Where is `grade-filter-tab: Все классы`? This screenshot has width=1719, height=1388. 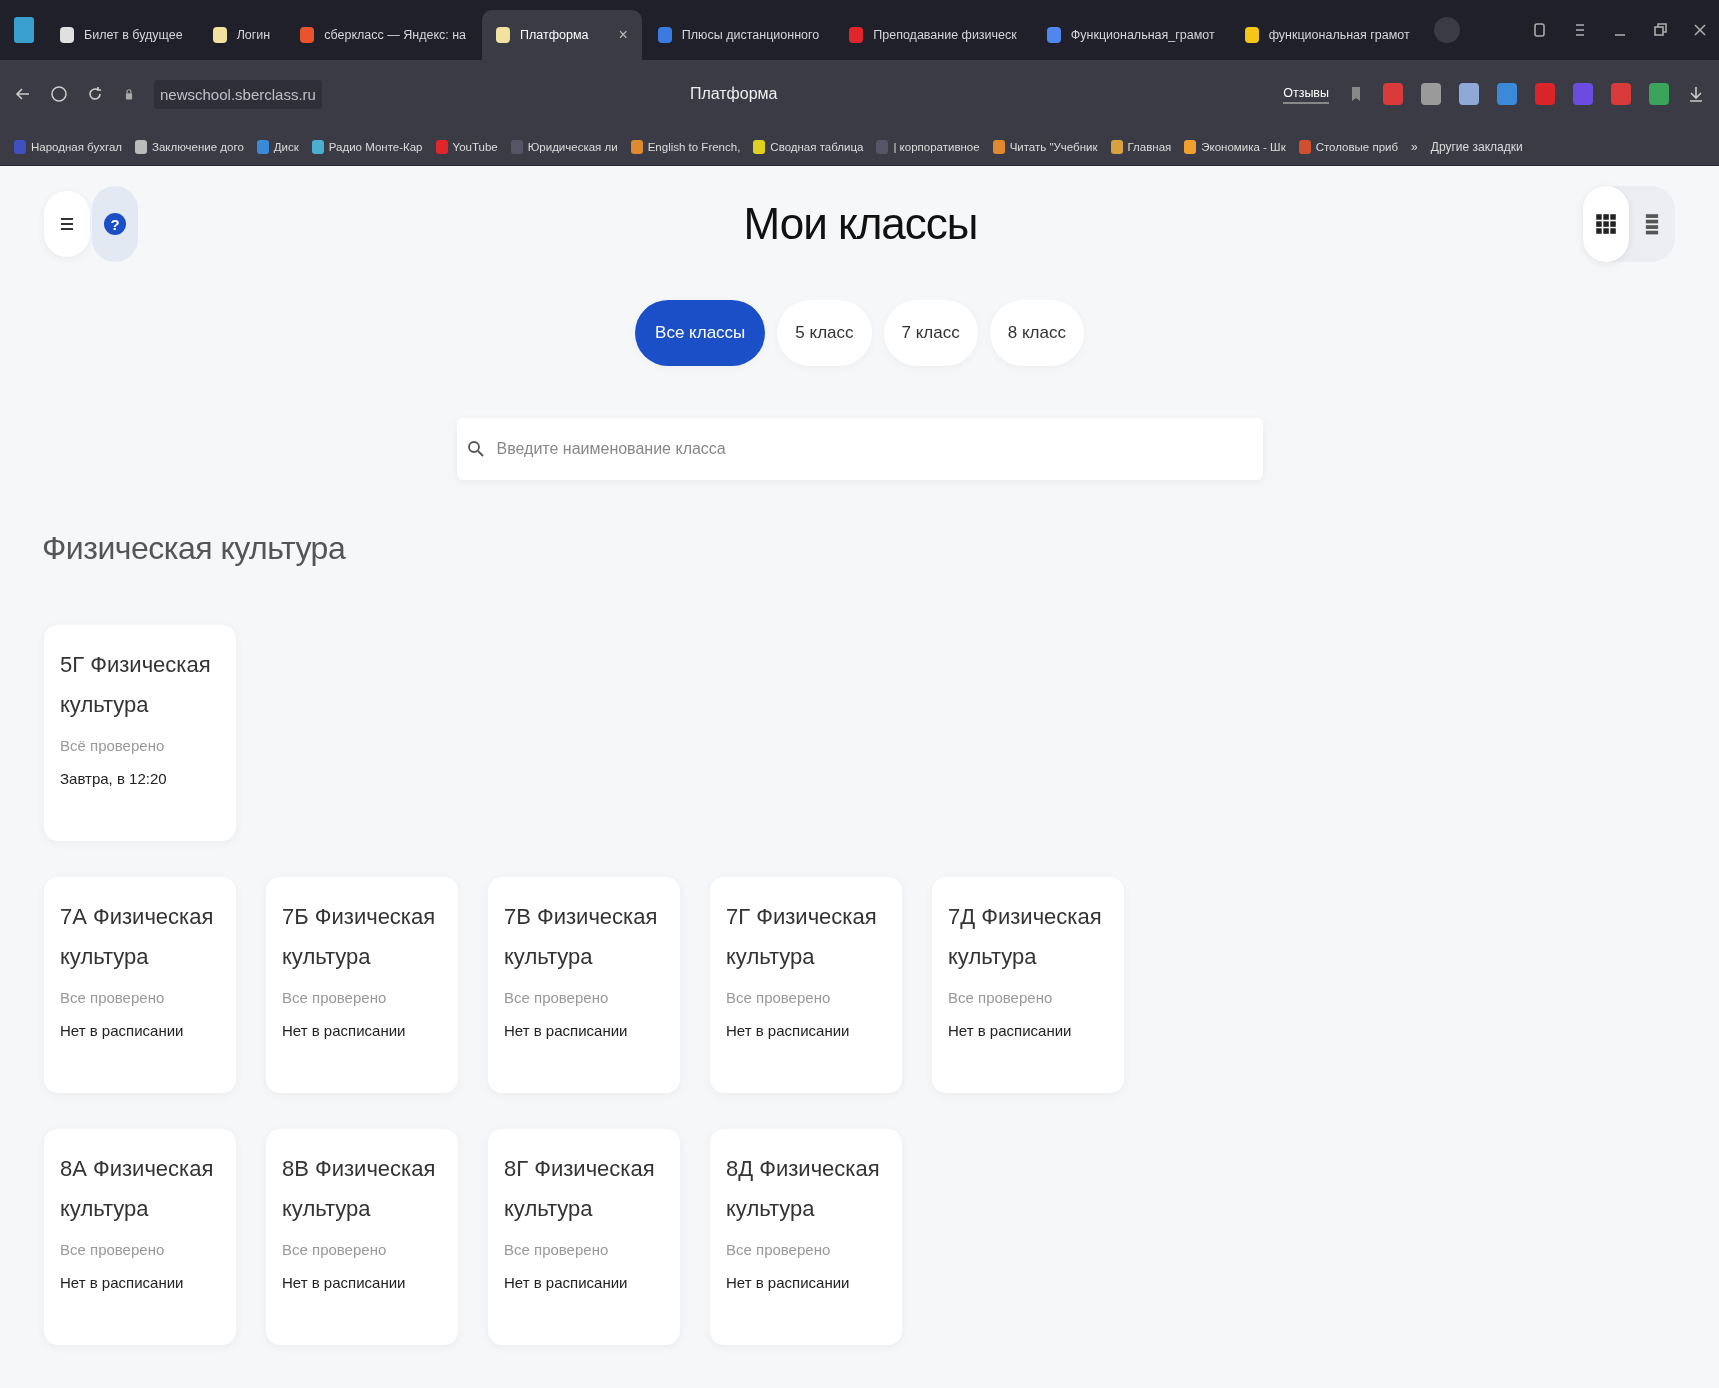 grade-filter-tab: Все классы is located at coordinates (700, 333).